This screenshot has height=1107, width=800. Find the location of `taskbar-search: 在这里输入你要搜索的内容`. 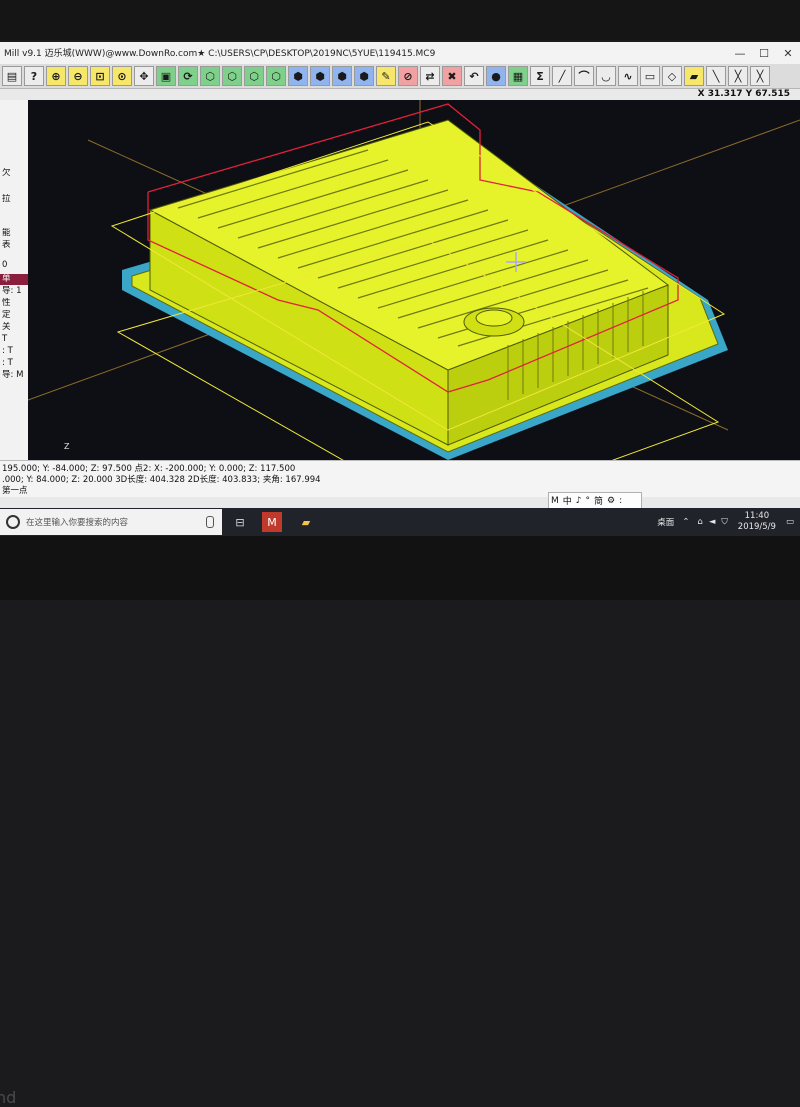

taskbar-search: 在这里输入你要搜索的内容 is located at coordinates (111, 522).